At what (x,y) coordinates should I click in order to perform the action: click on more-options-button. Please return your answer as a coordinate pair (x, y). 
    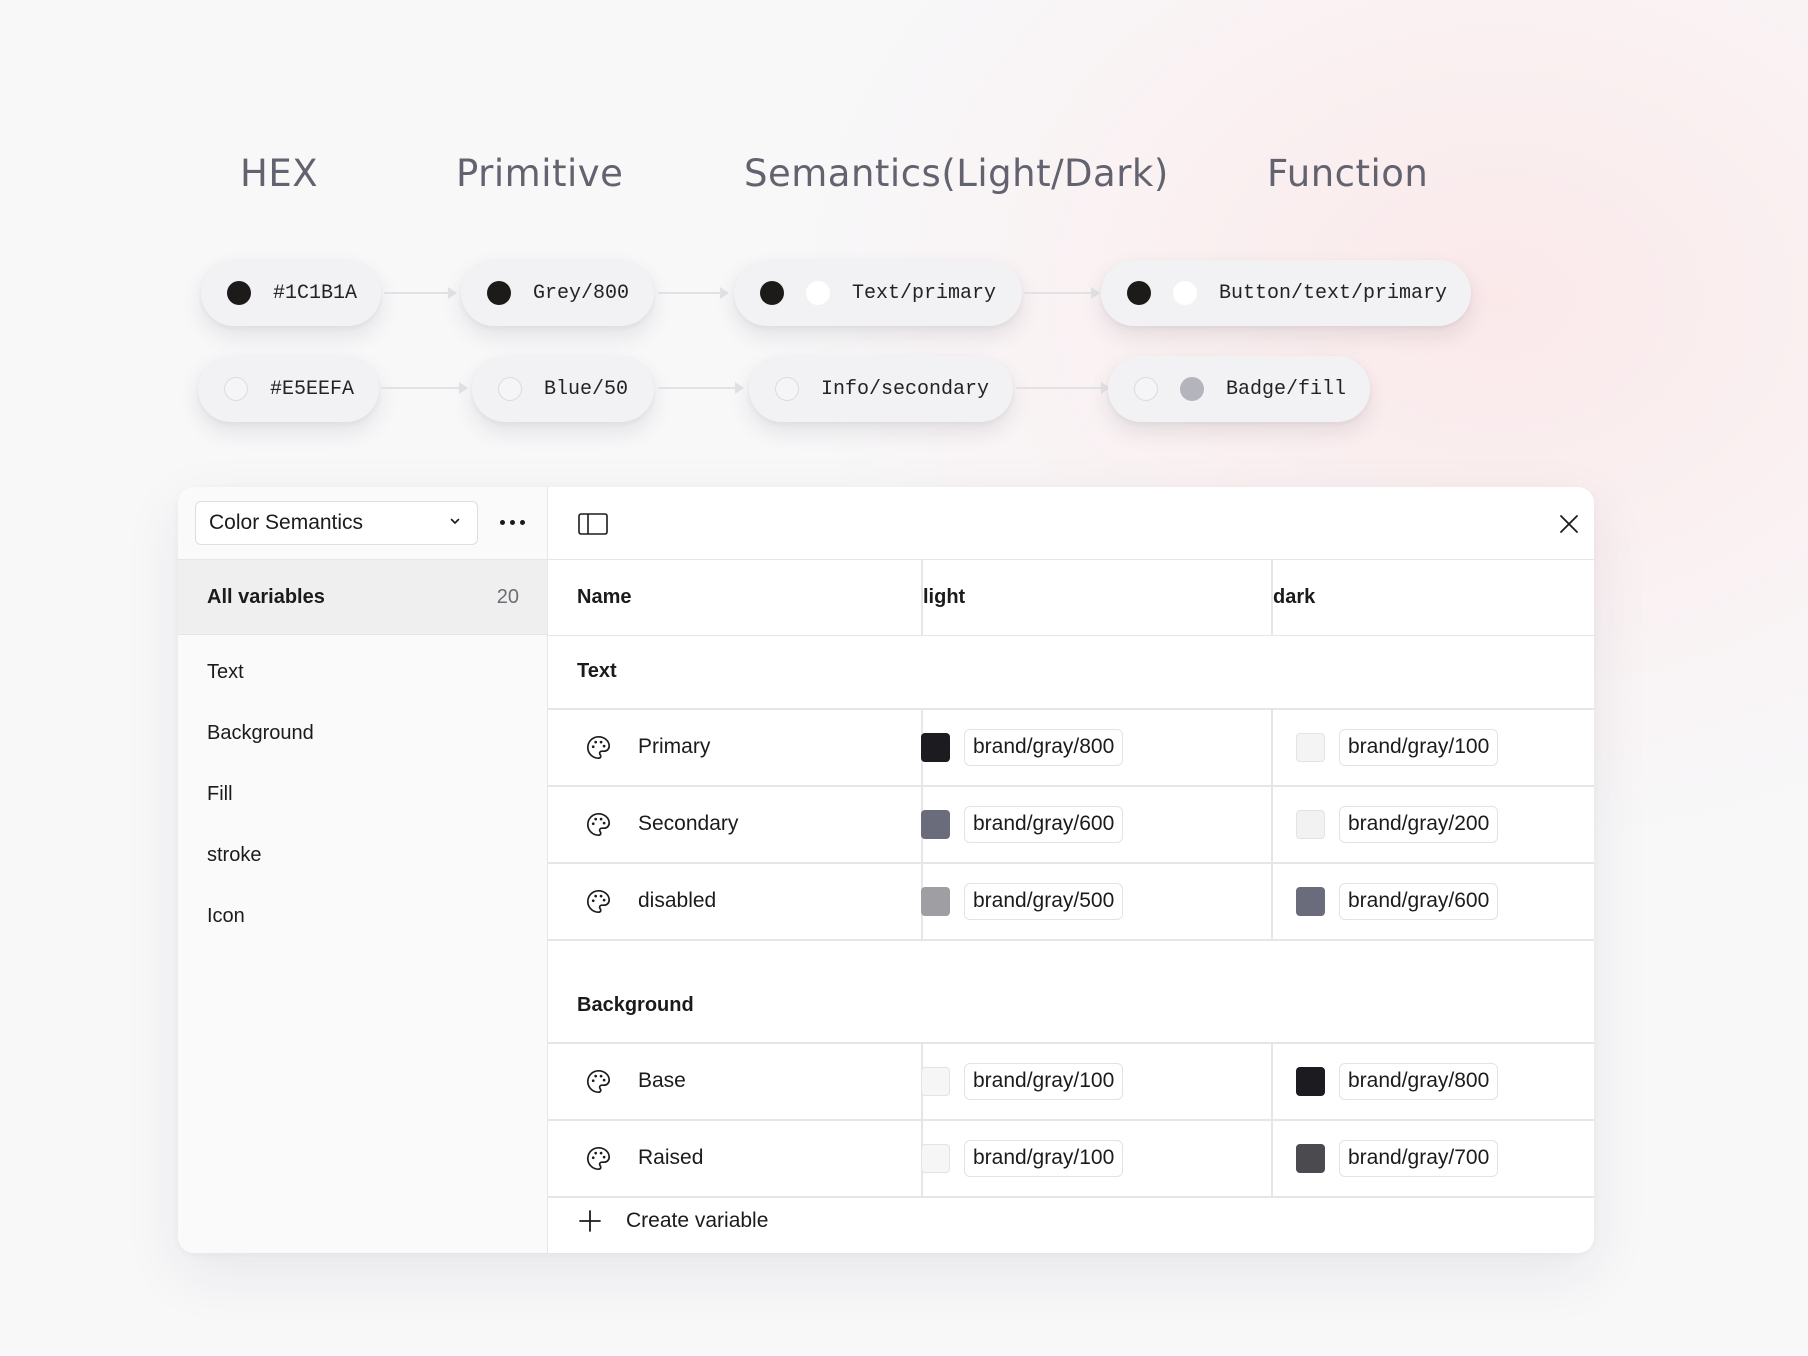
    Looking at the image, I should click on (512, 522).